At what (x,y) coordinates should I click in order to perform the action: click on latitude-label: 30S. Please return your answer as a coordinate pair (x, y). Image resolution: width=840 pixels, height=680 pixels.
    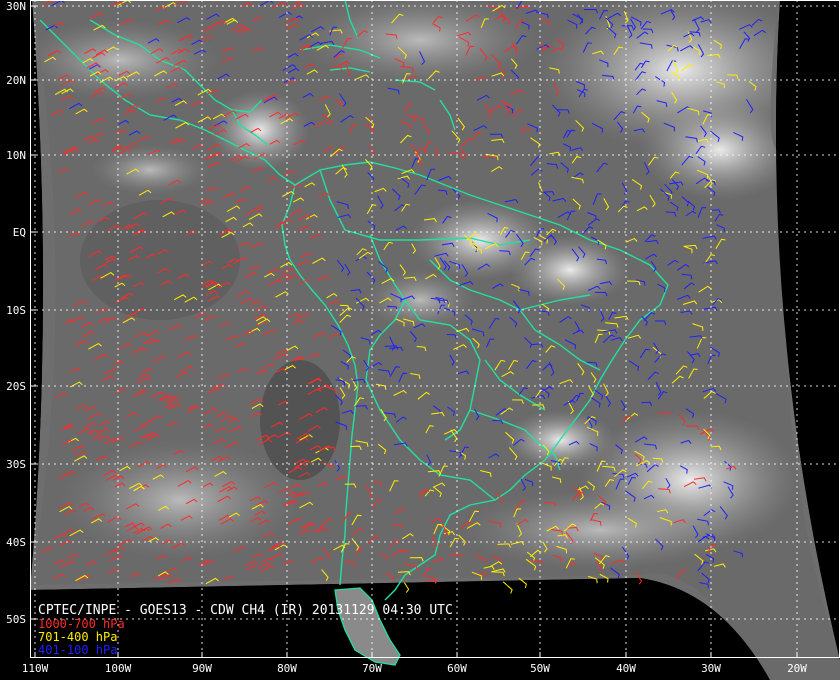
    Looking at the image, I should click on (16, 464).